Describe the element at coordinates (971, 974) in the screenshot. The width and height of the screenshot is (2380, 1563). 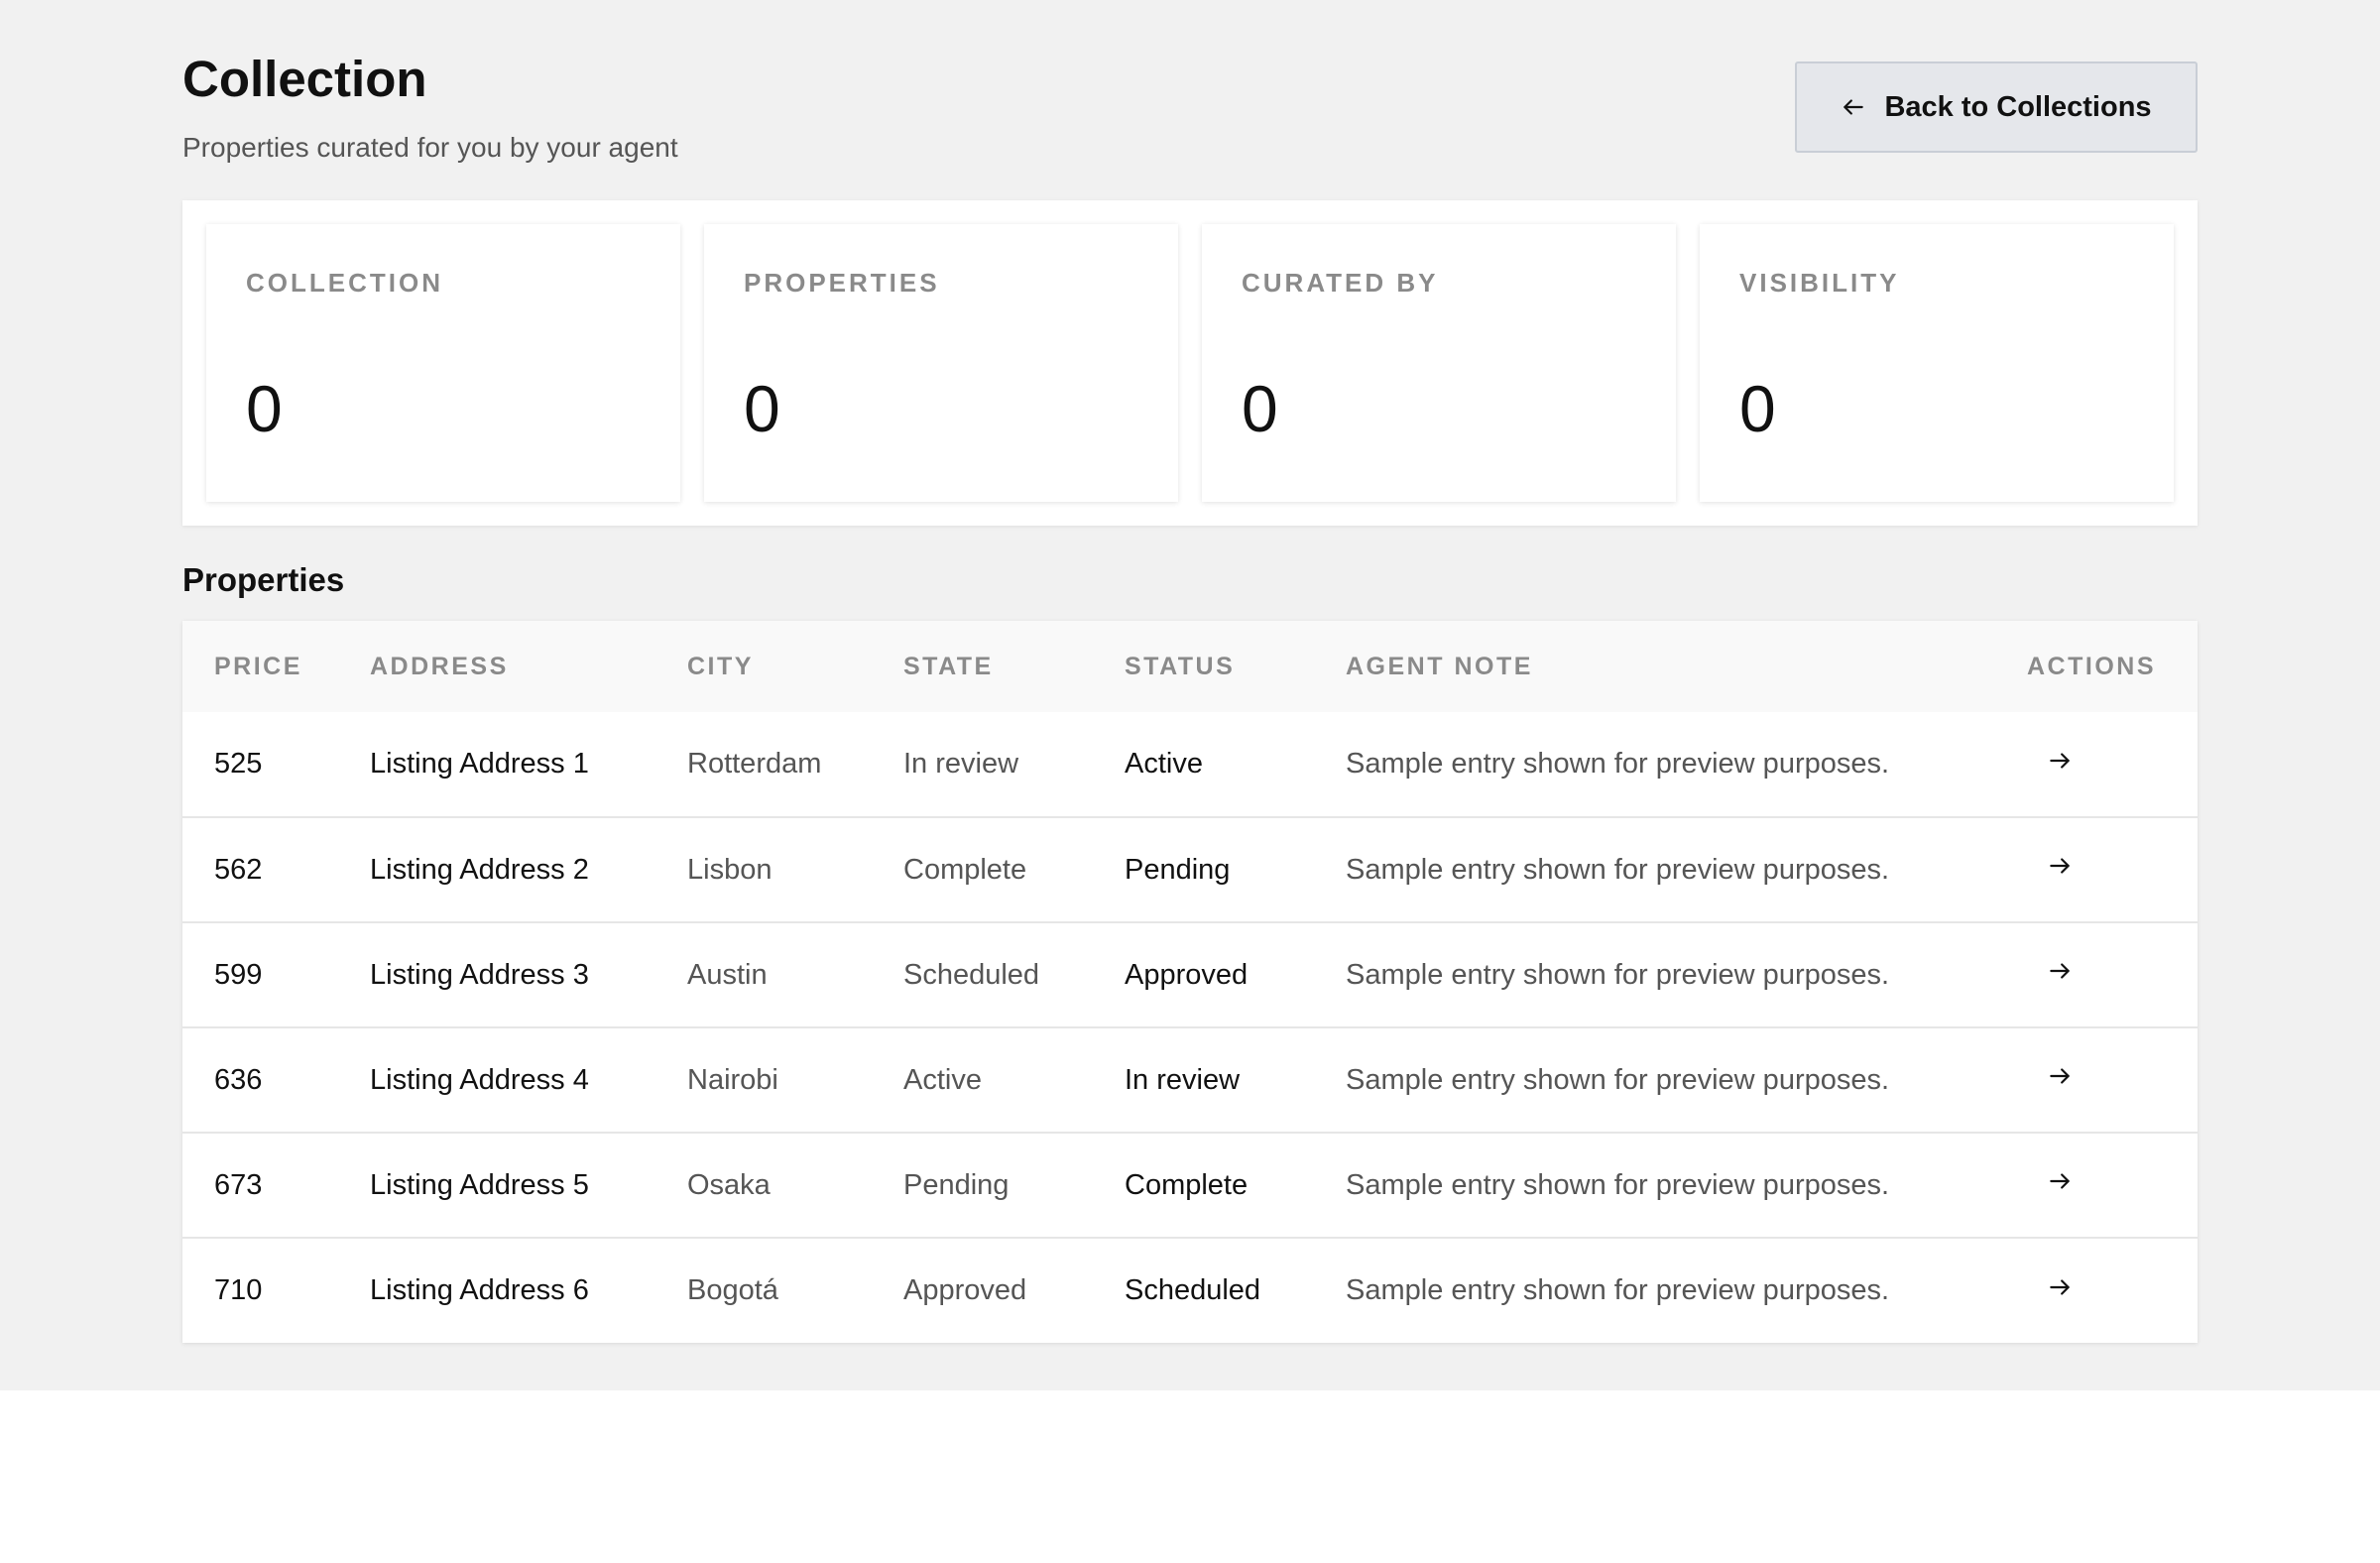
I see `cell-state: Scheduled` at that location.